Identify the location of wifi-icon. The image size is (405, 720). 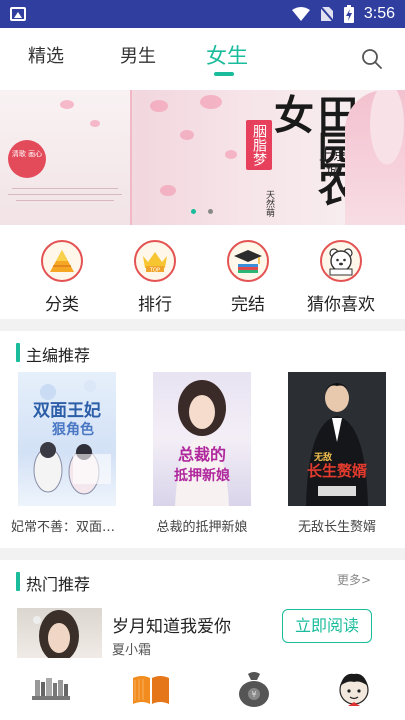
(300, 14).